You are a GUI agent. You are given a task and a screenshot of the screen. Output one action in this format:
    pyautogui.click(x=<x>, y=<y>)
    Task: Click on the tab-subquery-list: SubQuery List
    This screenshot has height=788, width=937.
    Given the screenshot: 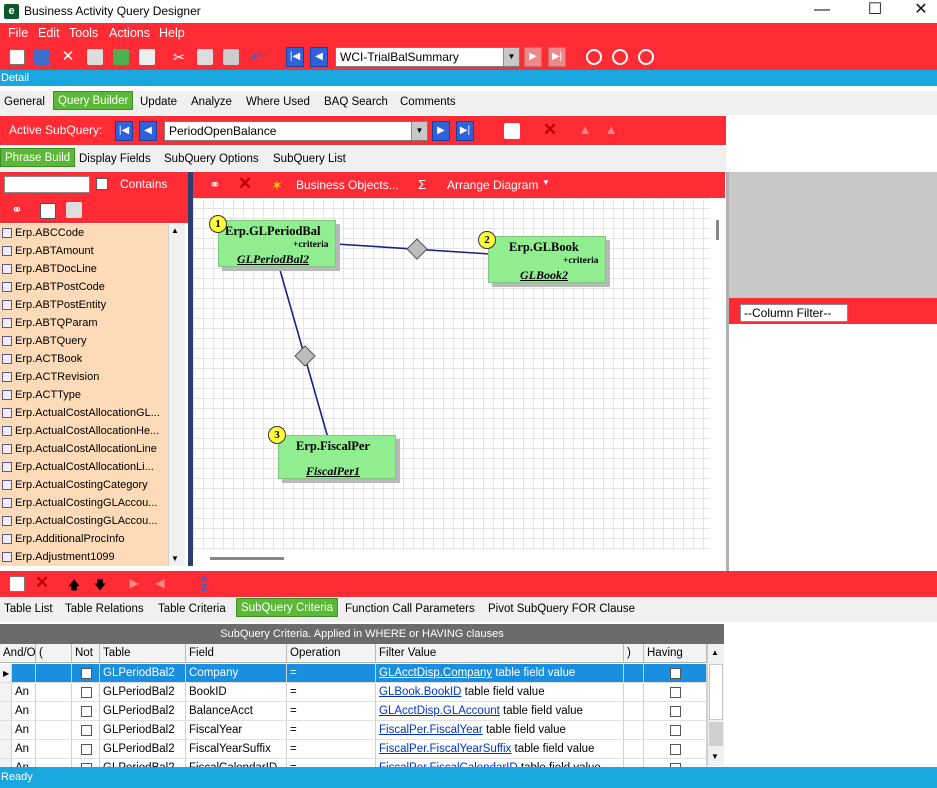 What is the action you would take?
    pyautogui.click(x=309, y=159)
    